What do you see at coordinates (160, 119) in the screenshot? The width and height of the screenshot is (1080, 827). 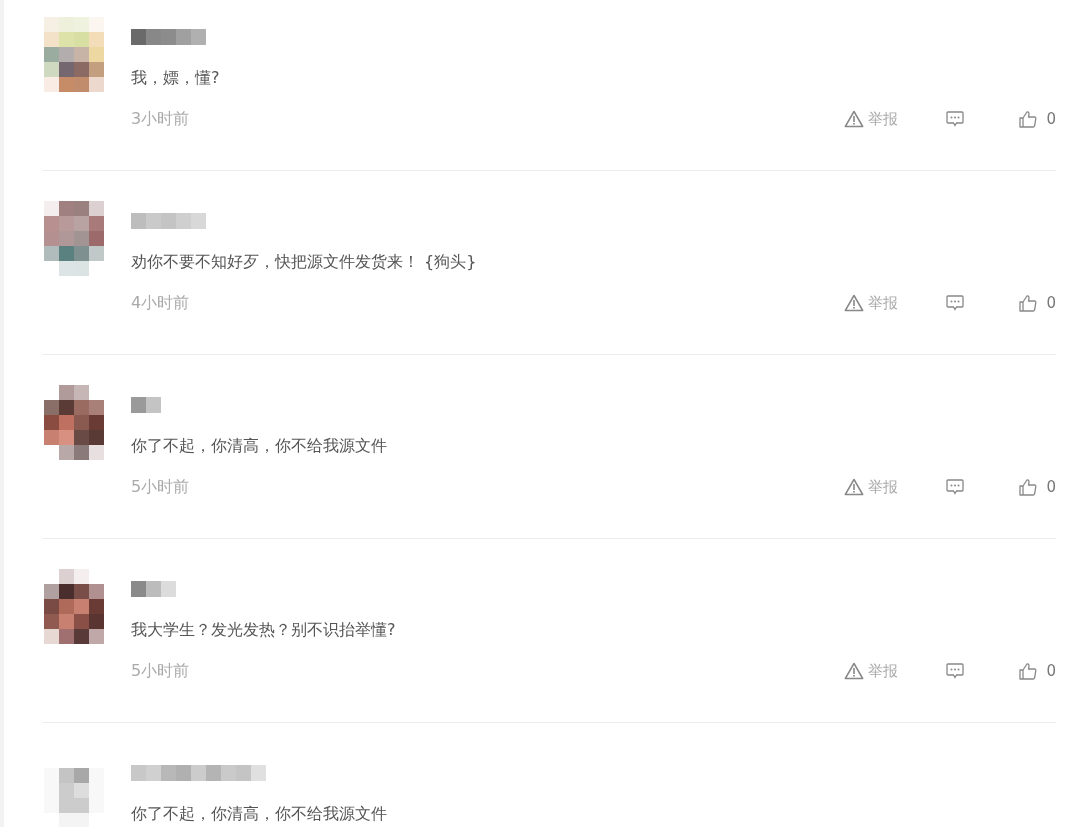 I see `comment-time: 3小时前` at bounding box center [160, 119].